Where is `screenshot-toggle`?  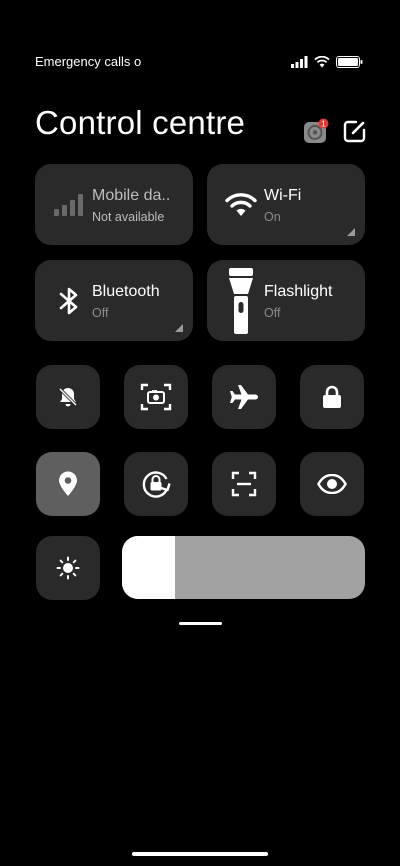
screenshot-toggle is located at coordinates (156, 397).